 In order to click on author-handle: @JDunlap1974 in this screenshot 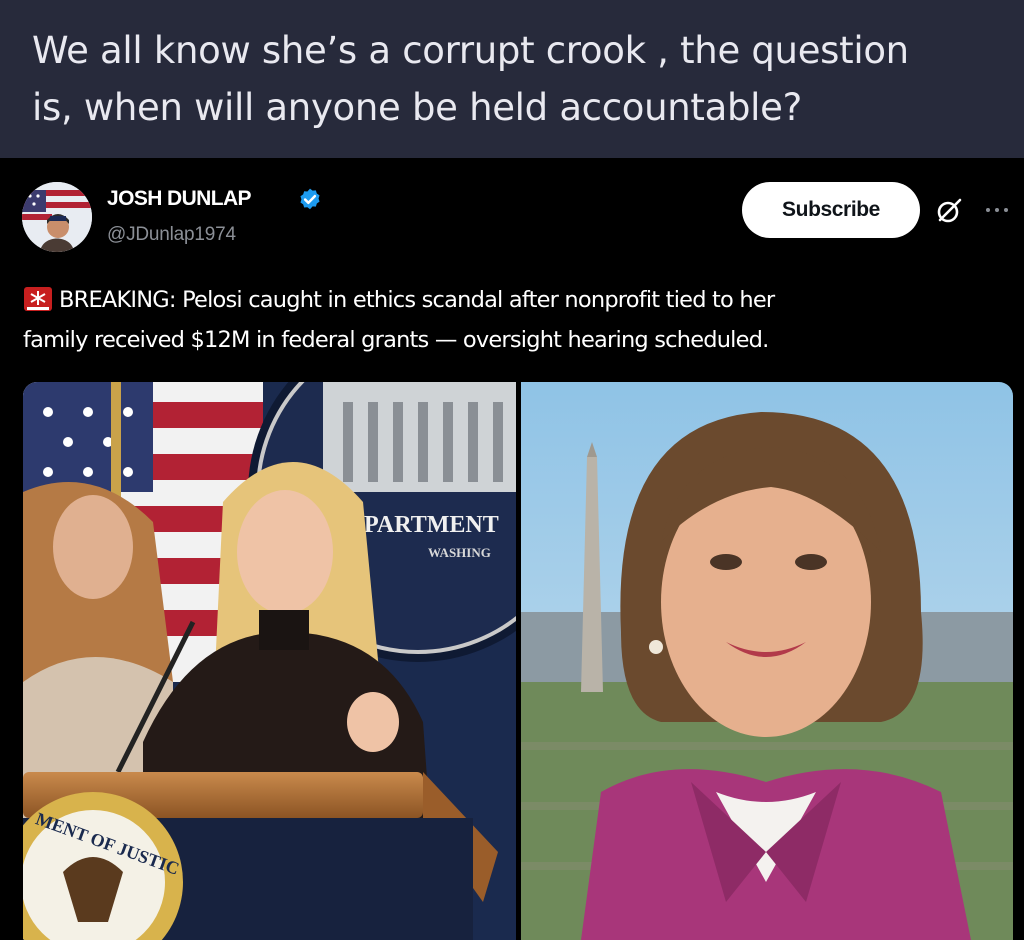, I will do `click(171, 235)`.